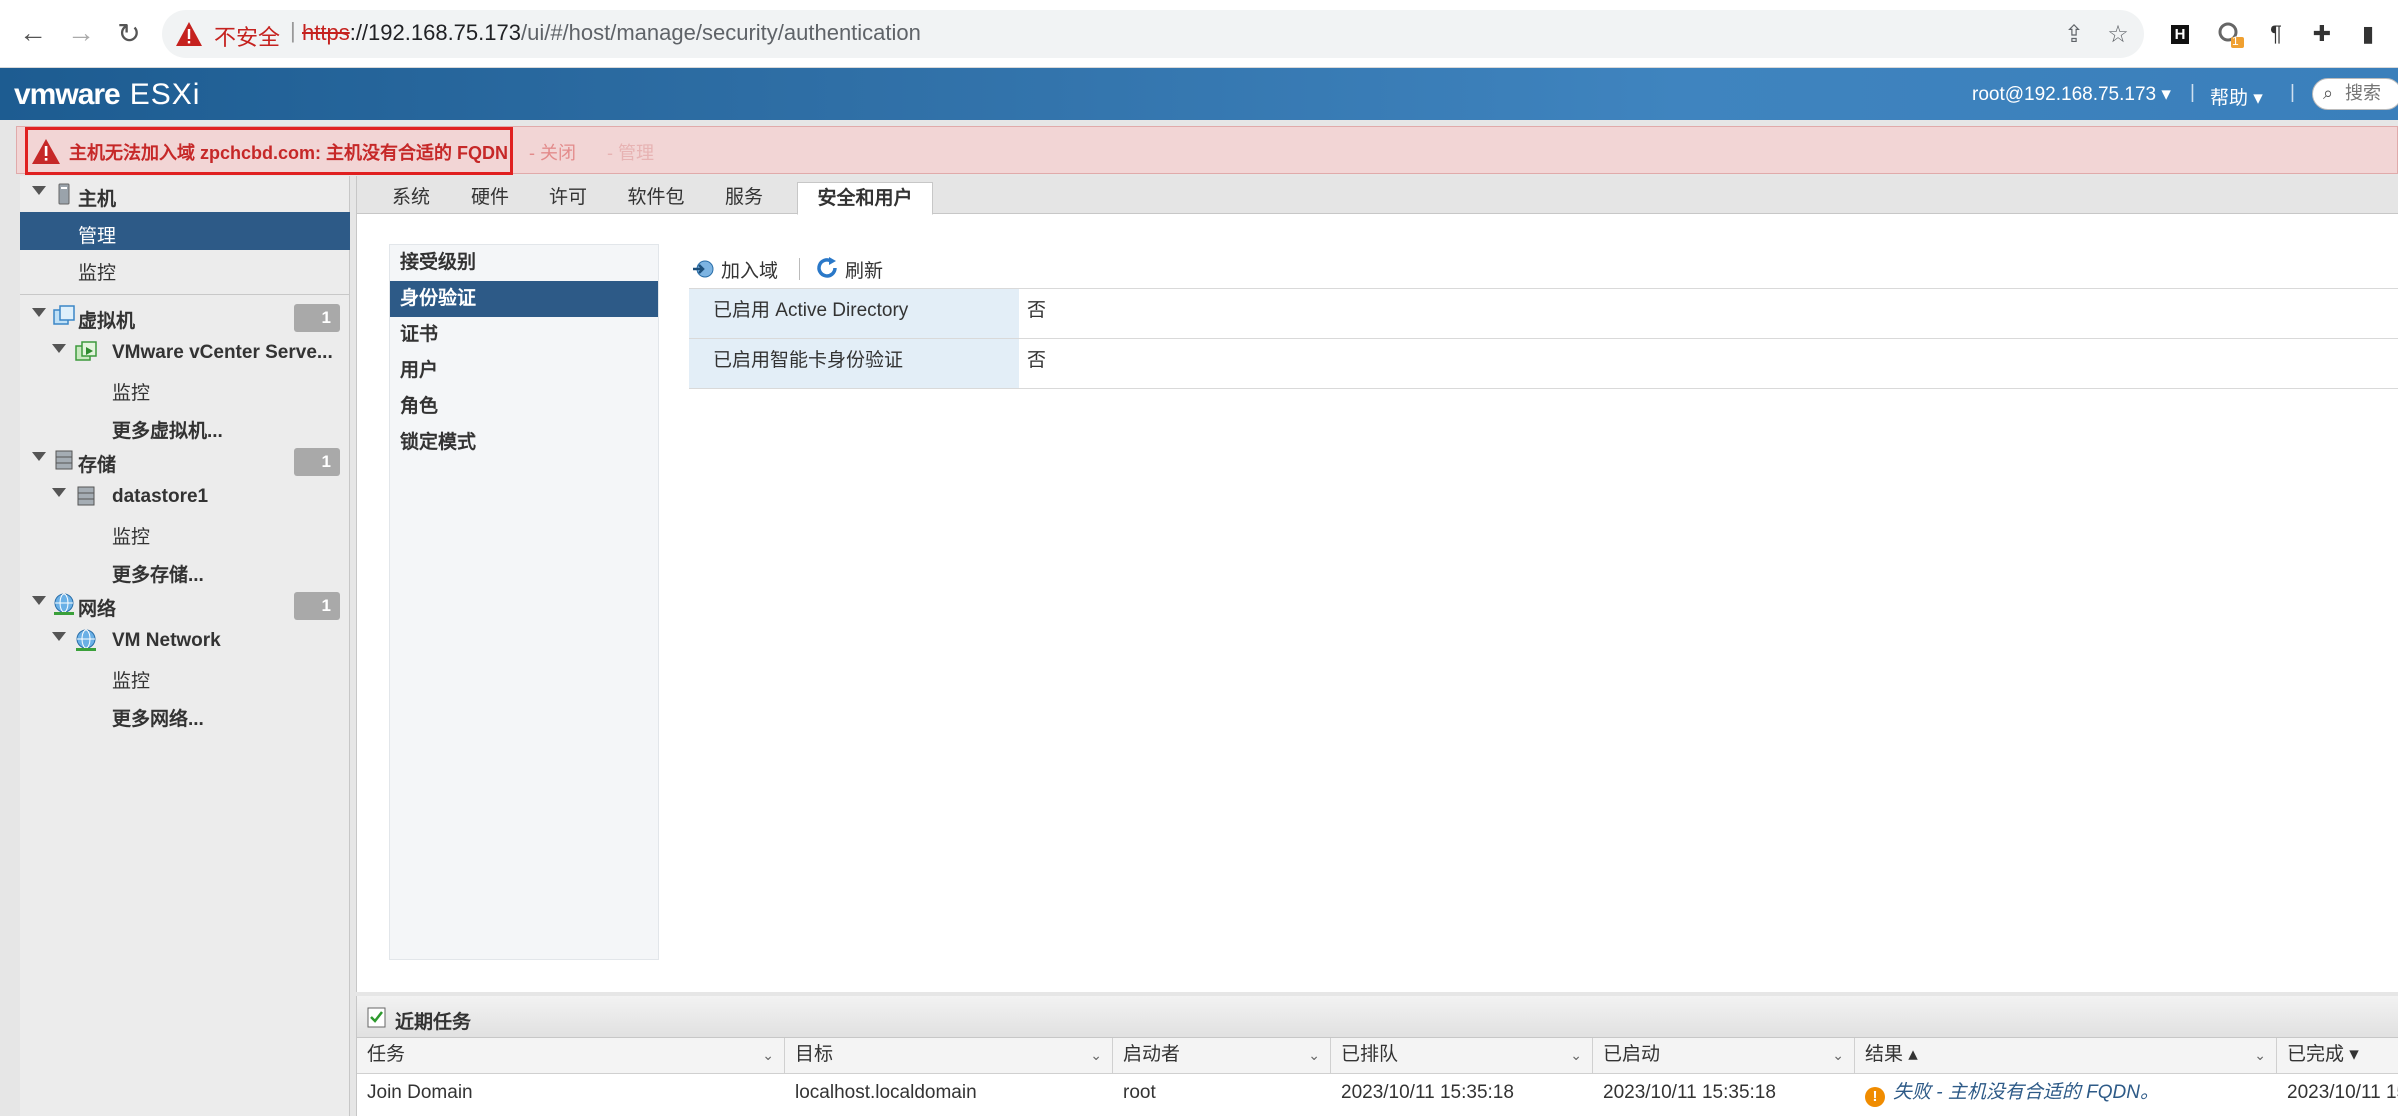  What do you see at coordinates (289, 153) in the screenshot?
I see `alert-message: 主机无法加入域 zpchcbd.com: 主机没有合适的 FQDN` at bounding box center [289, 153].